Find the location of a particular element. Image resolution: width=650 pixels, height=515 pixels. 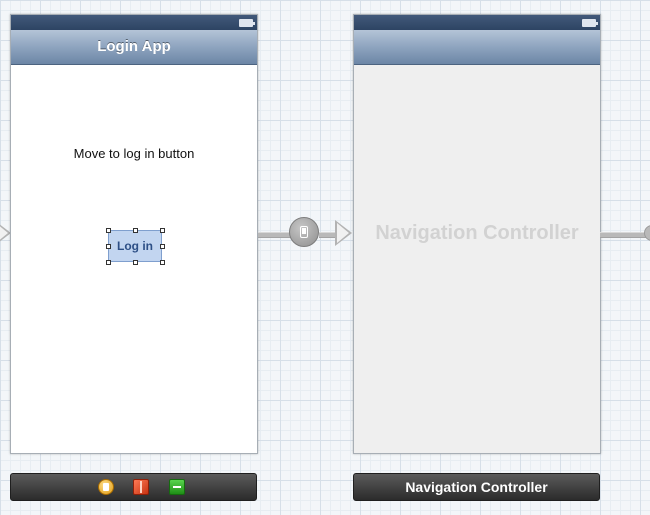

segue-arrow is located at coordinates (343, 233).